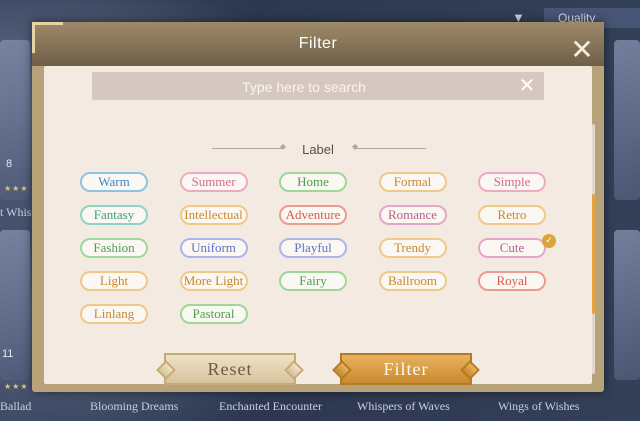  What do you see at coordinates (313, 215) in the screenshot?
I see `tag-chip: Adventure` at bounding box center [313, 215].